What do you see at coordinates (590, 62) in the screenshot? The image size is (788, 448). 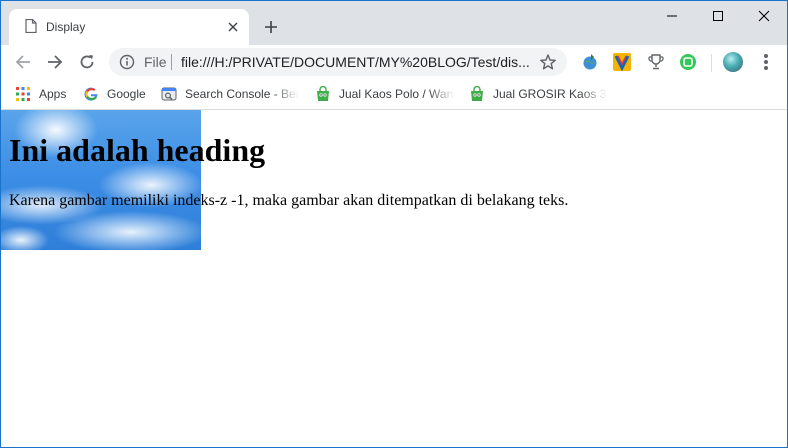 I see `globe-extension-icon` at bounding box center [590, 62].